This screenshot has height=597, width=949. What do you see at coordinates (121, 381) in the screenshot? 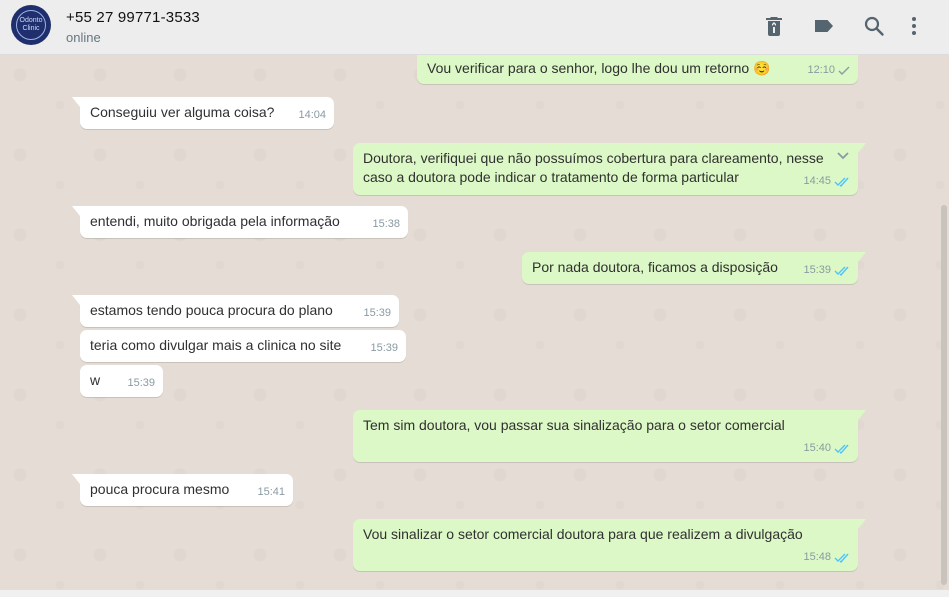
I see `message-bubble-incoming: w 15:39` at bounding box center [121, 381].